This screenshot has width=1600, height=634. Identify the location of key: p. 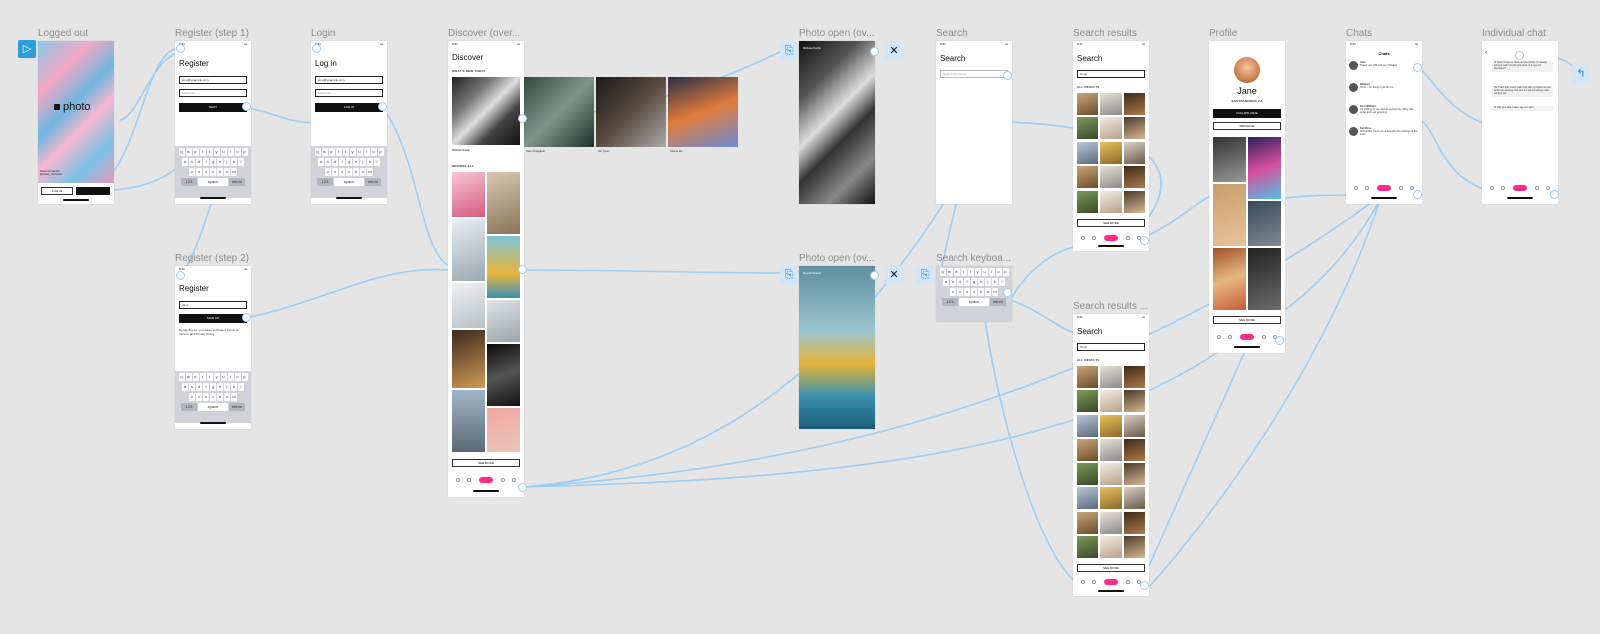
(244, 152).